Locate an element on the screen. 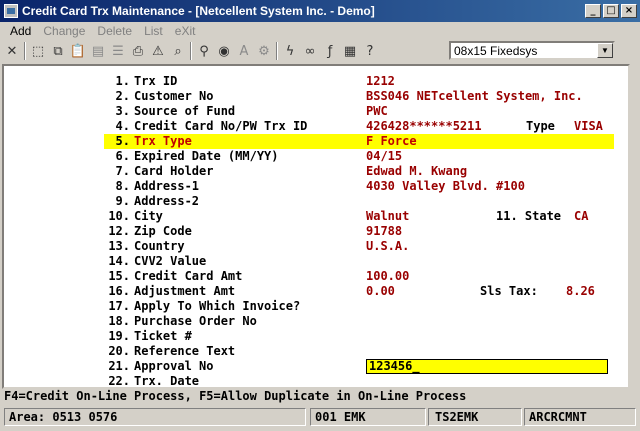  field-row: 19. Ticket # is located at coordinates (316, 336).